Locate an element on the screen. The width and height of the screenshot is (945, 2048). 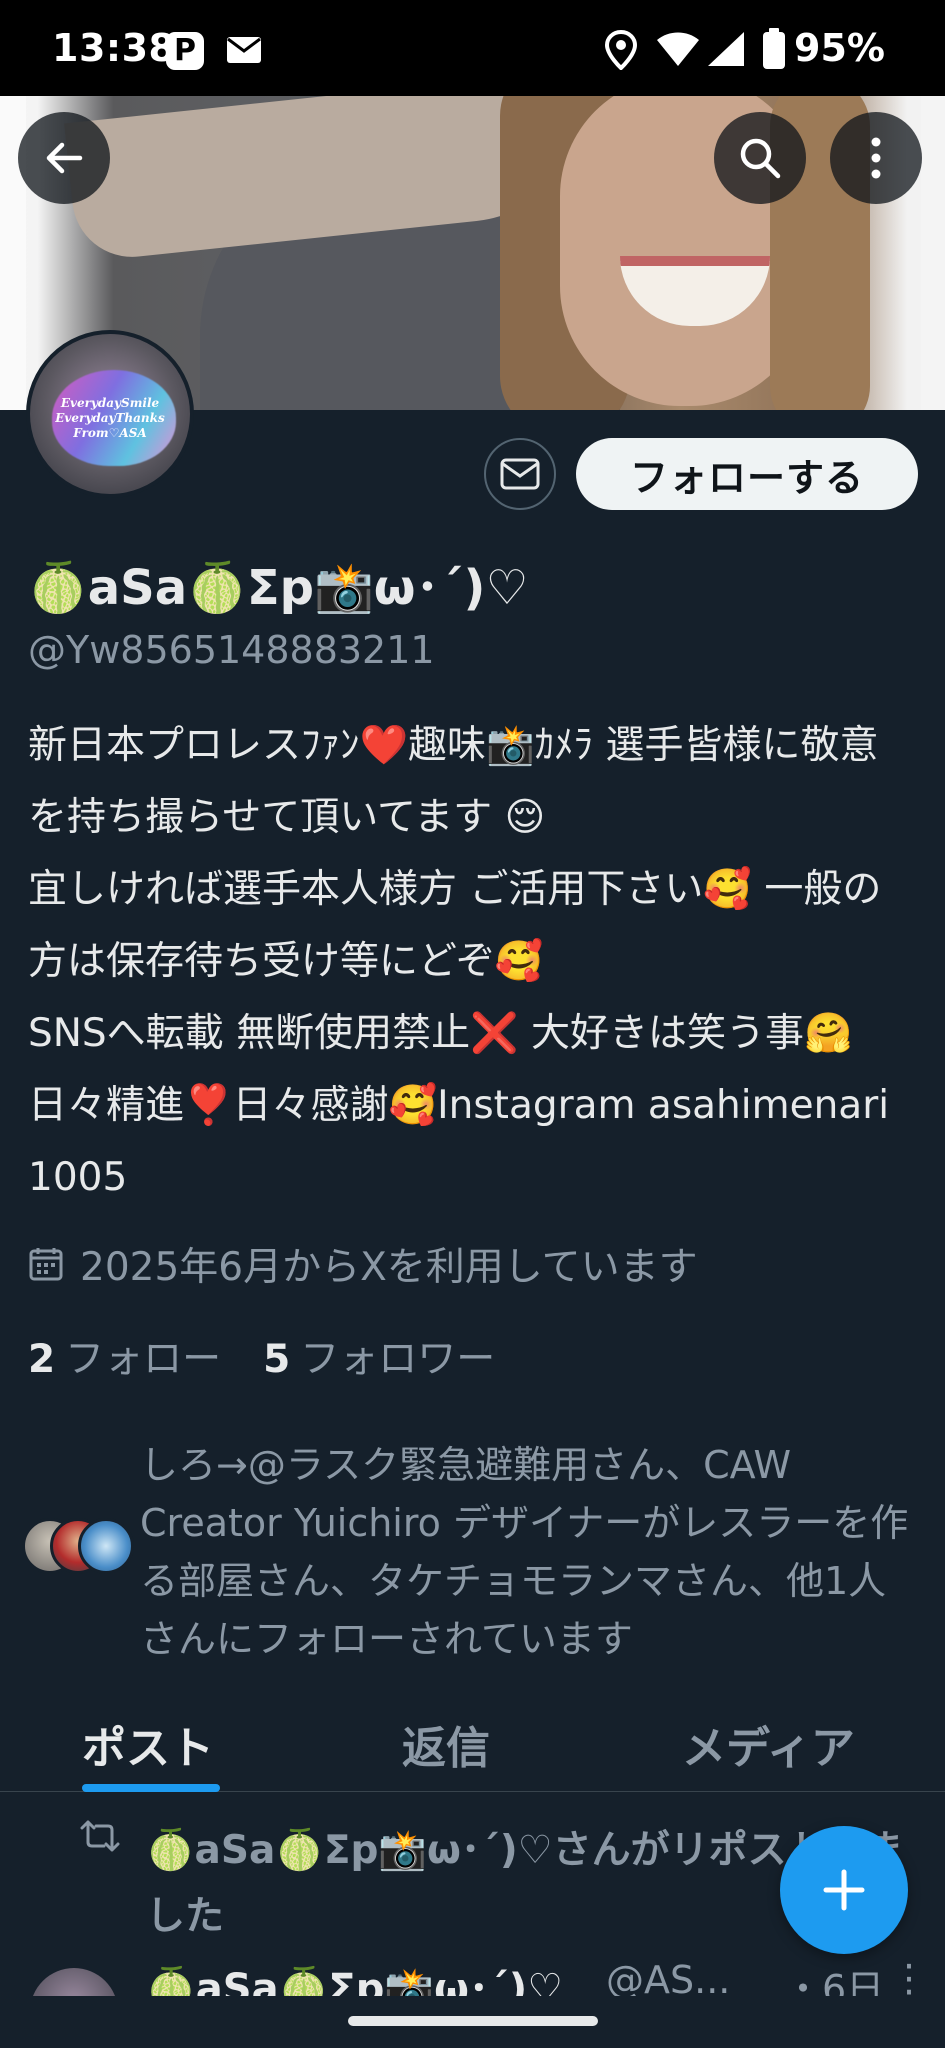
tab-posts: ポスト is located at coordinates (148, 1744).